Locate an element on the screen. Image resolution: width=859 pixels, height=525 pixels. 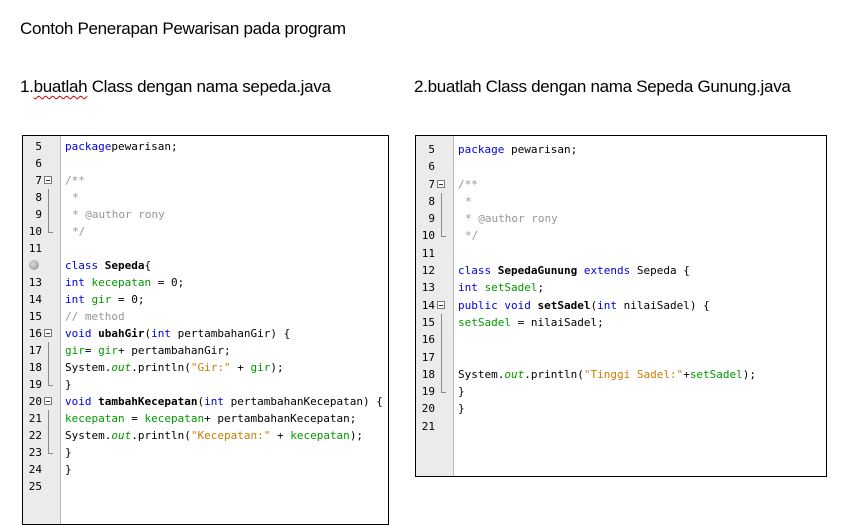
code-token: pertambahanGir) { is located at coordinates (234, 333).